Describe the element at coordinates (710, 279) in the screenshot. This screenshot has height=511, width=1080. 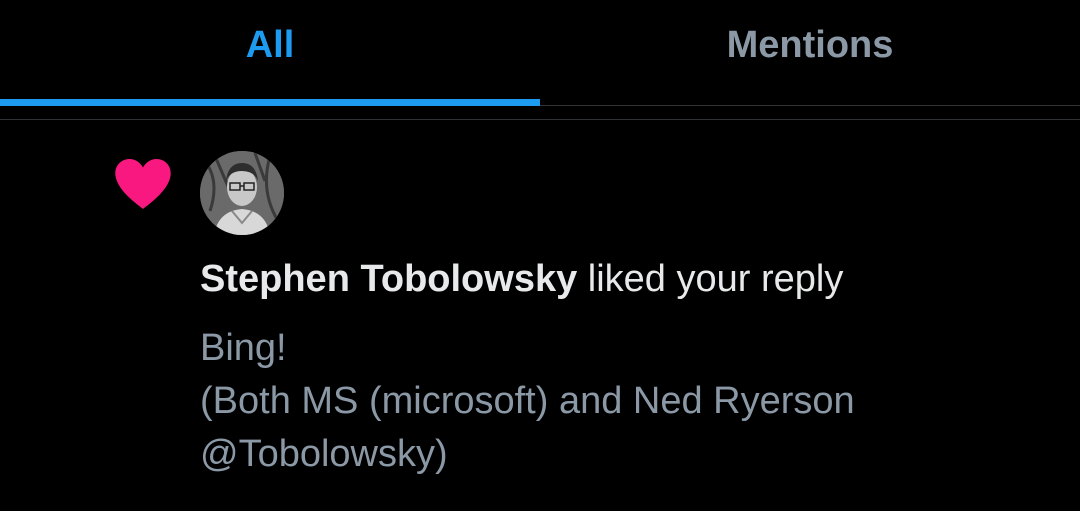
I see `action-text: liked your reply` at that location.